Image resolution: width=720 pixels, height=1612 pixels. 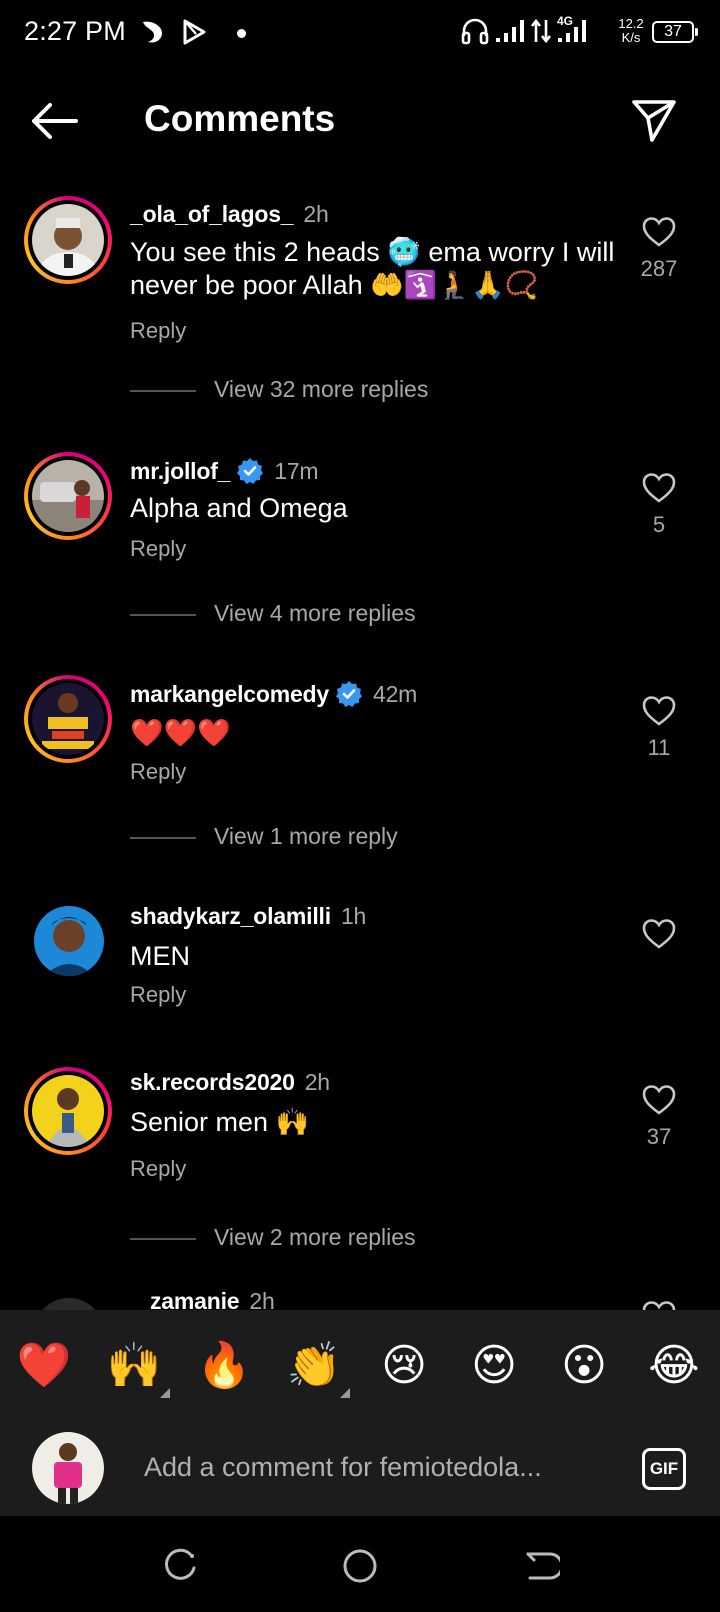 I want to click on like-button: 287, so click(x=659, y=249).